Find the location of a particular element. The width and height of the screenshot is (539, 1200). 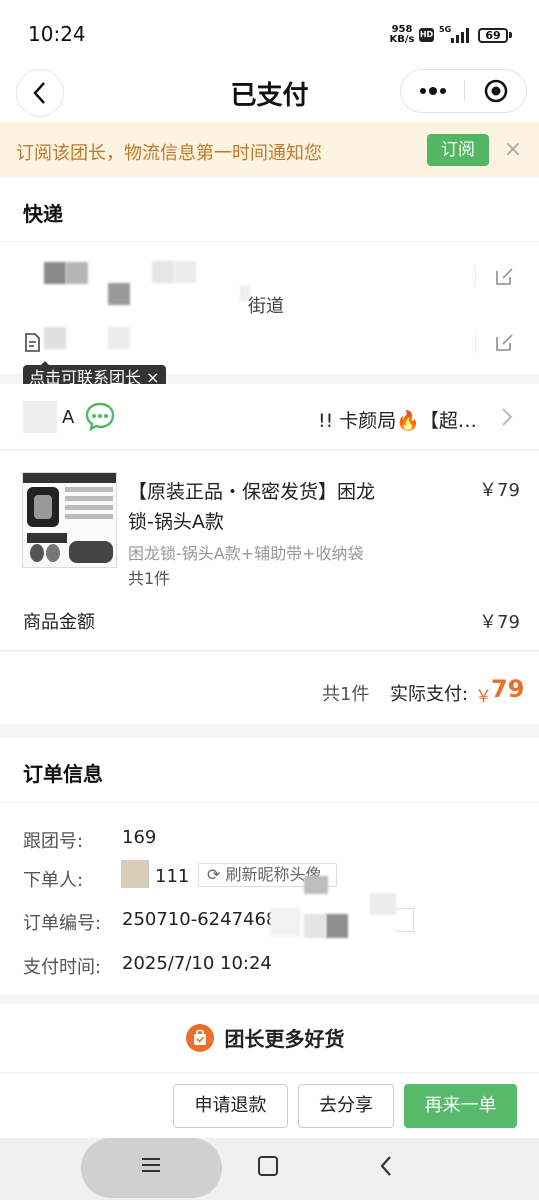

refund-button: 申请退款 is located at coordinates (230, 1106).